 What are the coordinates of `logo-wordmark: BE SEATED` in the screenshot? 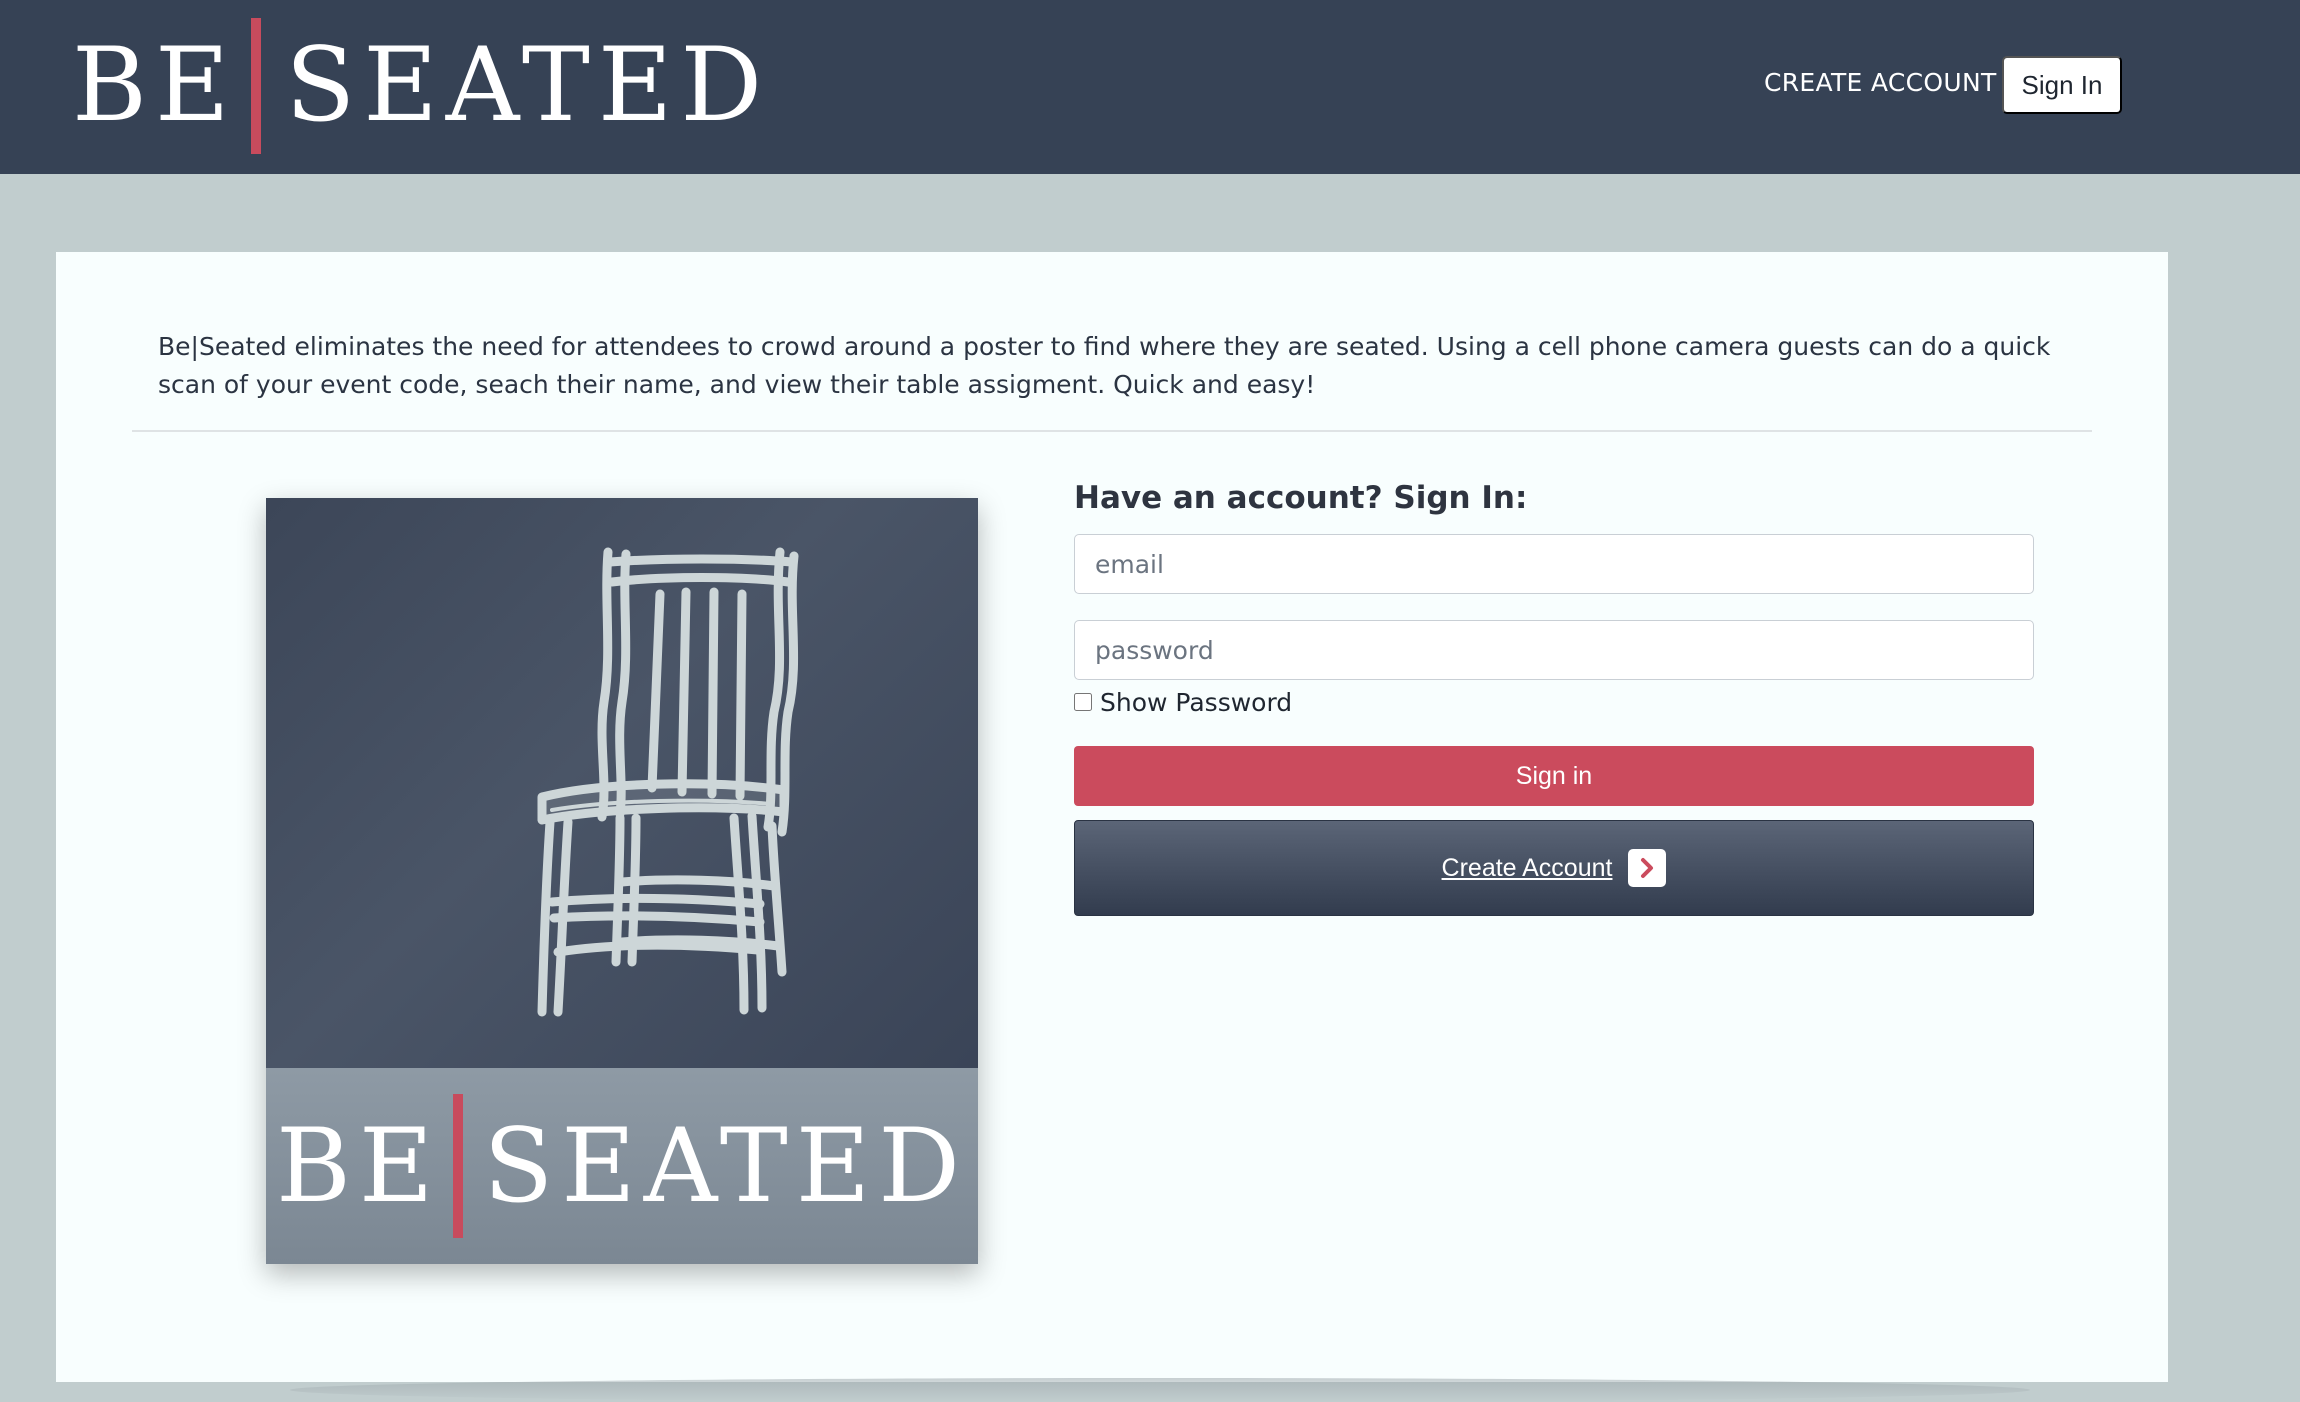 It's located at (622, 1166).